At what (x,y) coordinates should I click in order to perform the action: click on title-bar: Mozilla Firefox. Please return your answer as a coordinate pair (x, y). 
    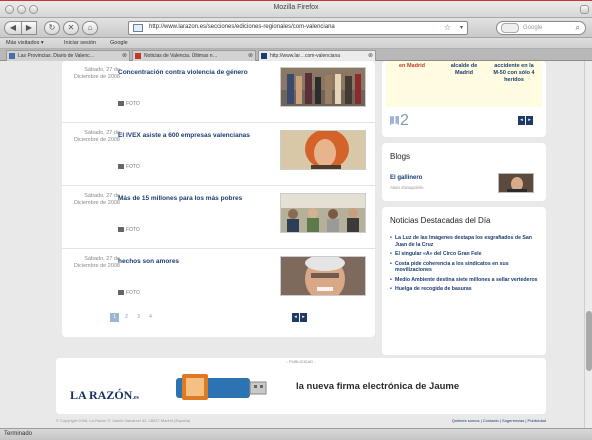
    Looking at the image, I should click on (296, 9).